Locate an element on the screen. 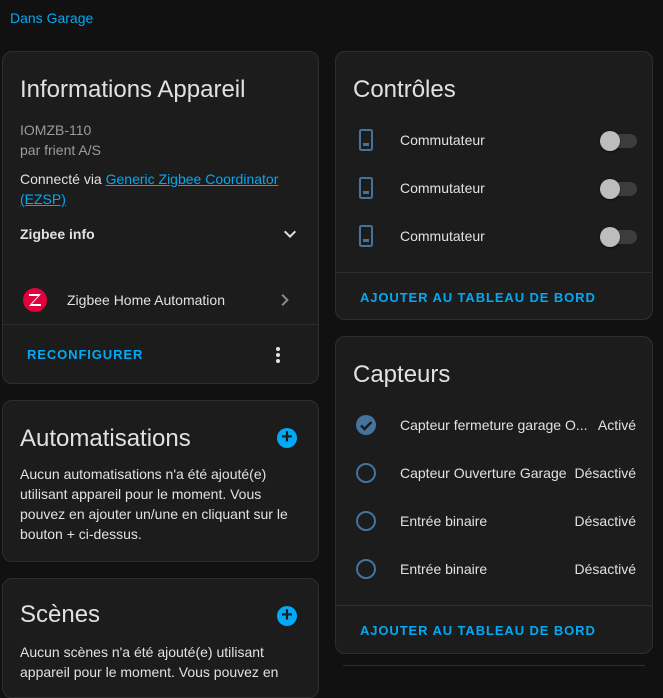 This screenshot has height=698, width=663. sensor-row: Capteur fermeture garage O... Activé is located at coordinates (494, 425).